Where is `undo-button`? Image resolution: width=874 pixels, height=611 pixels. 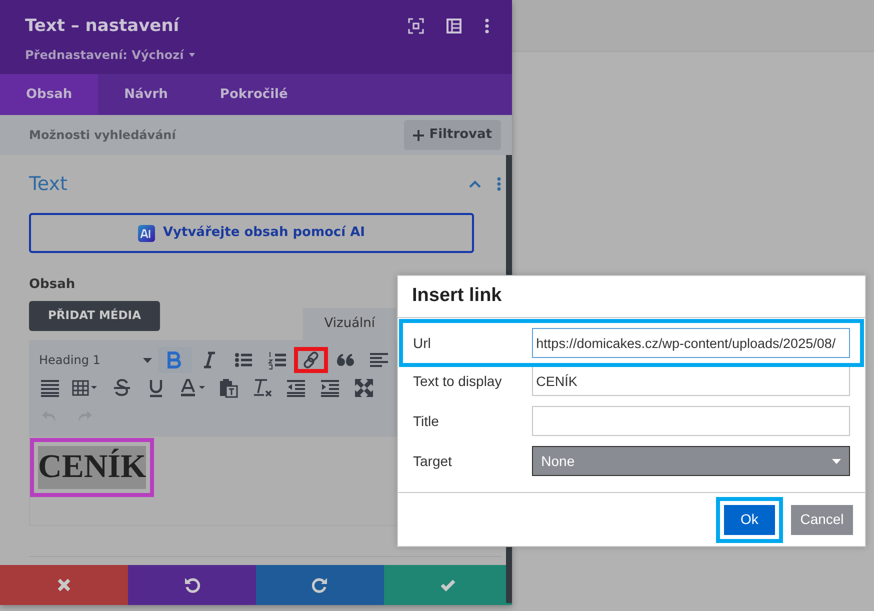
undo-button is located at coordinates (192, 585).